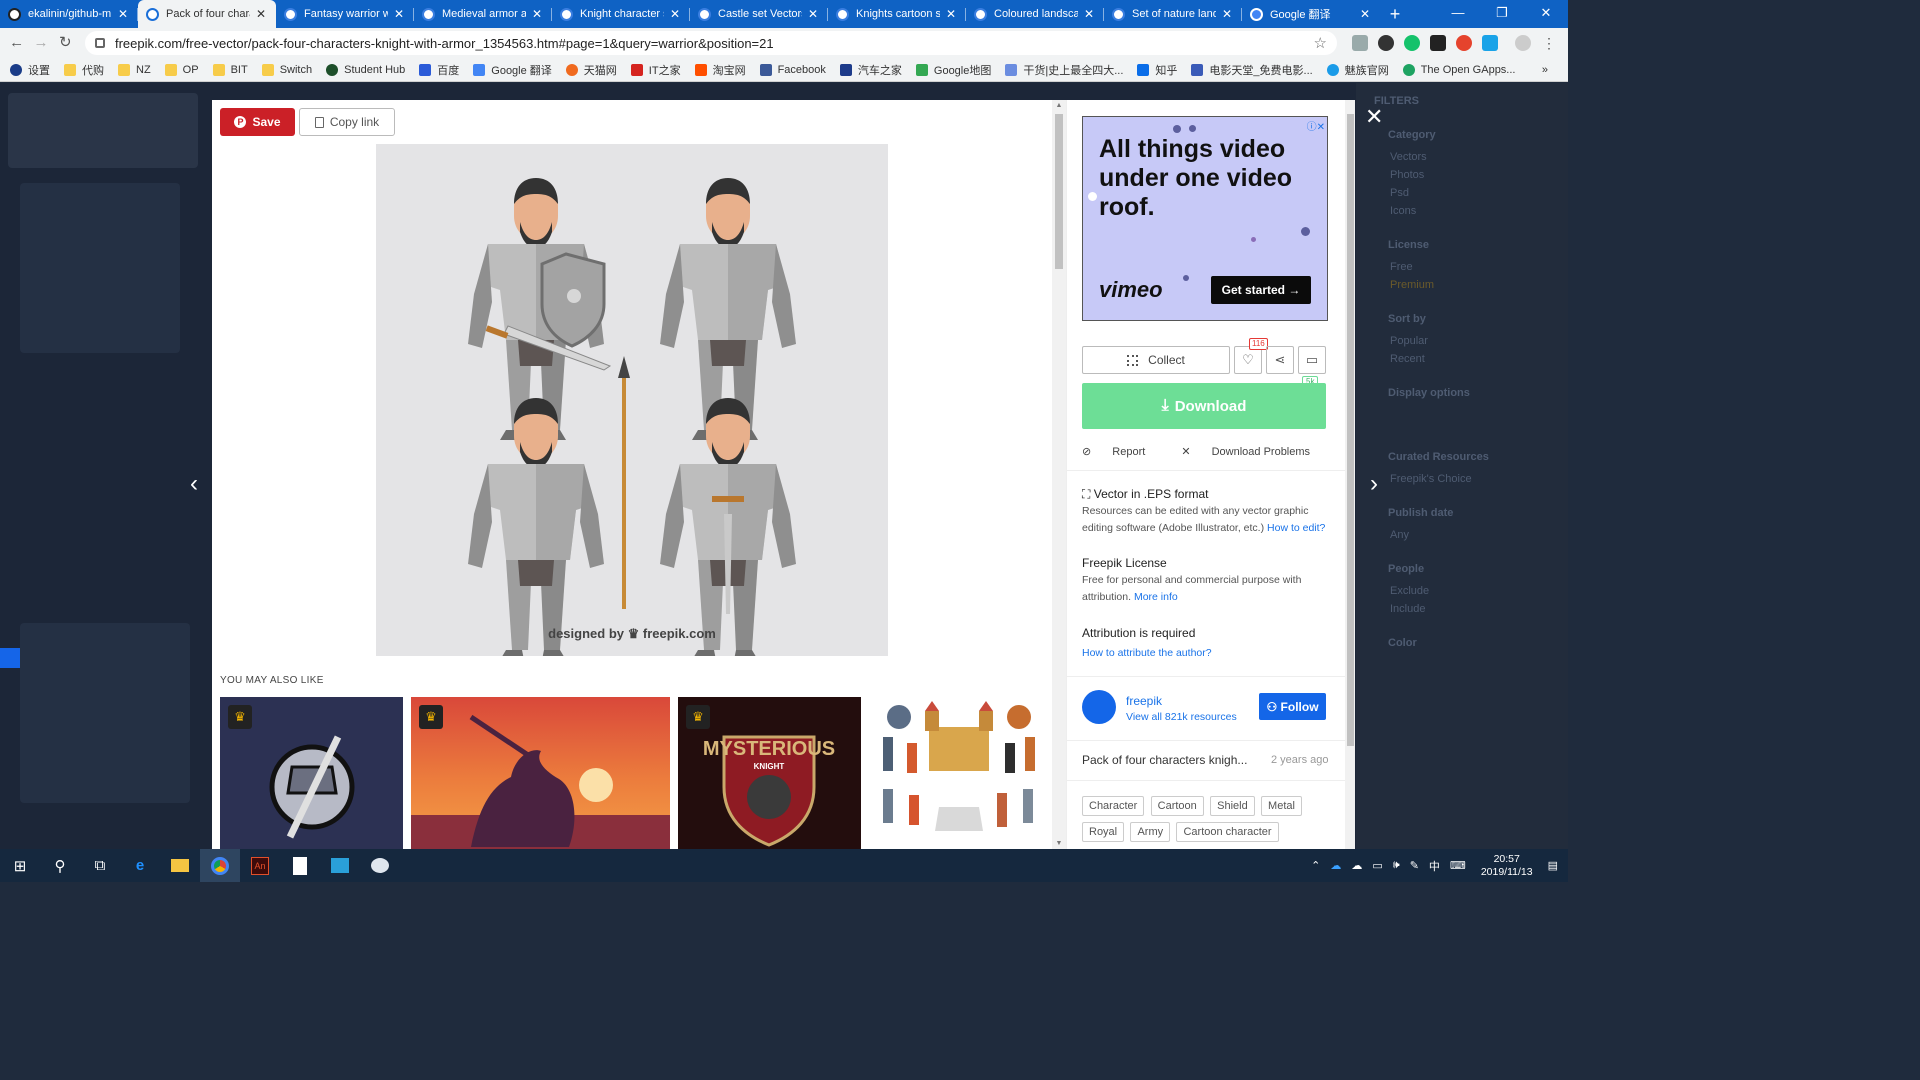 This screenshot has height=1080, width=1920. What do you see at coordinates (1507, 866) in the screenshot?
I see `clock: 20:57 2019/11/13` at bounding box center [1507, 866].